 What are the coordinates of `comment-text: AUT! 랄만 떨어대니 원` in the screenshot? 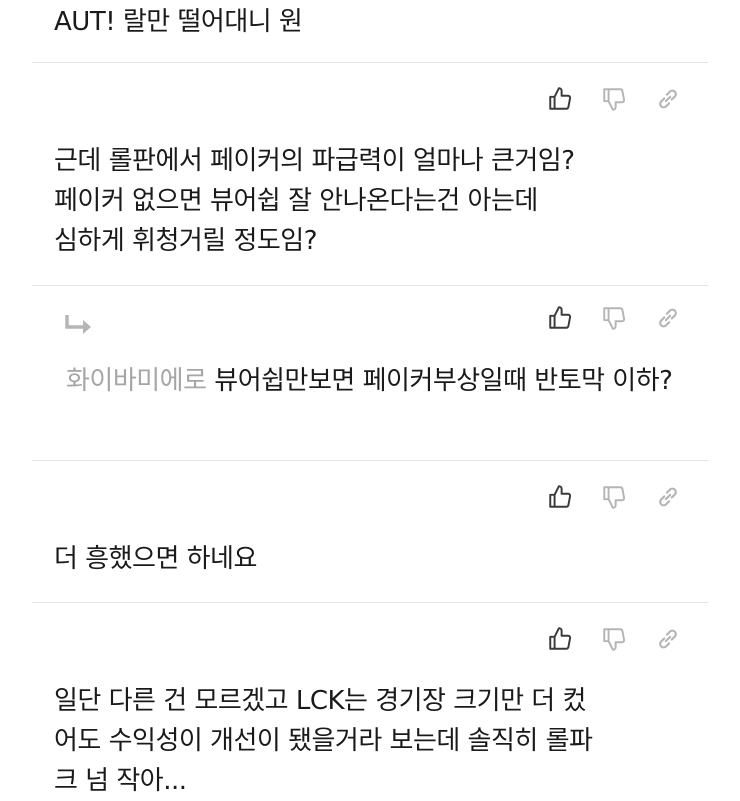 It's located at (178, 22).